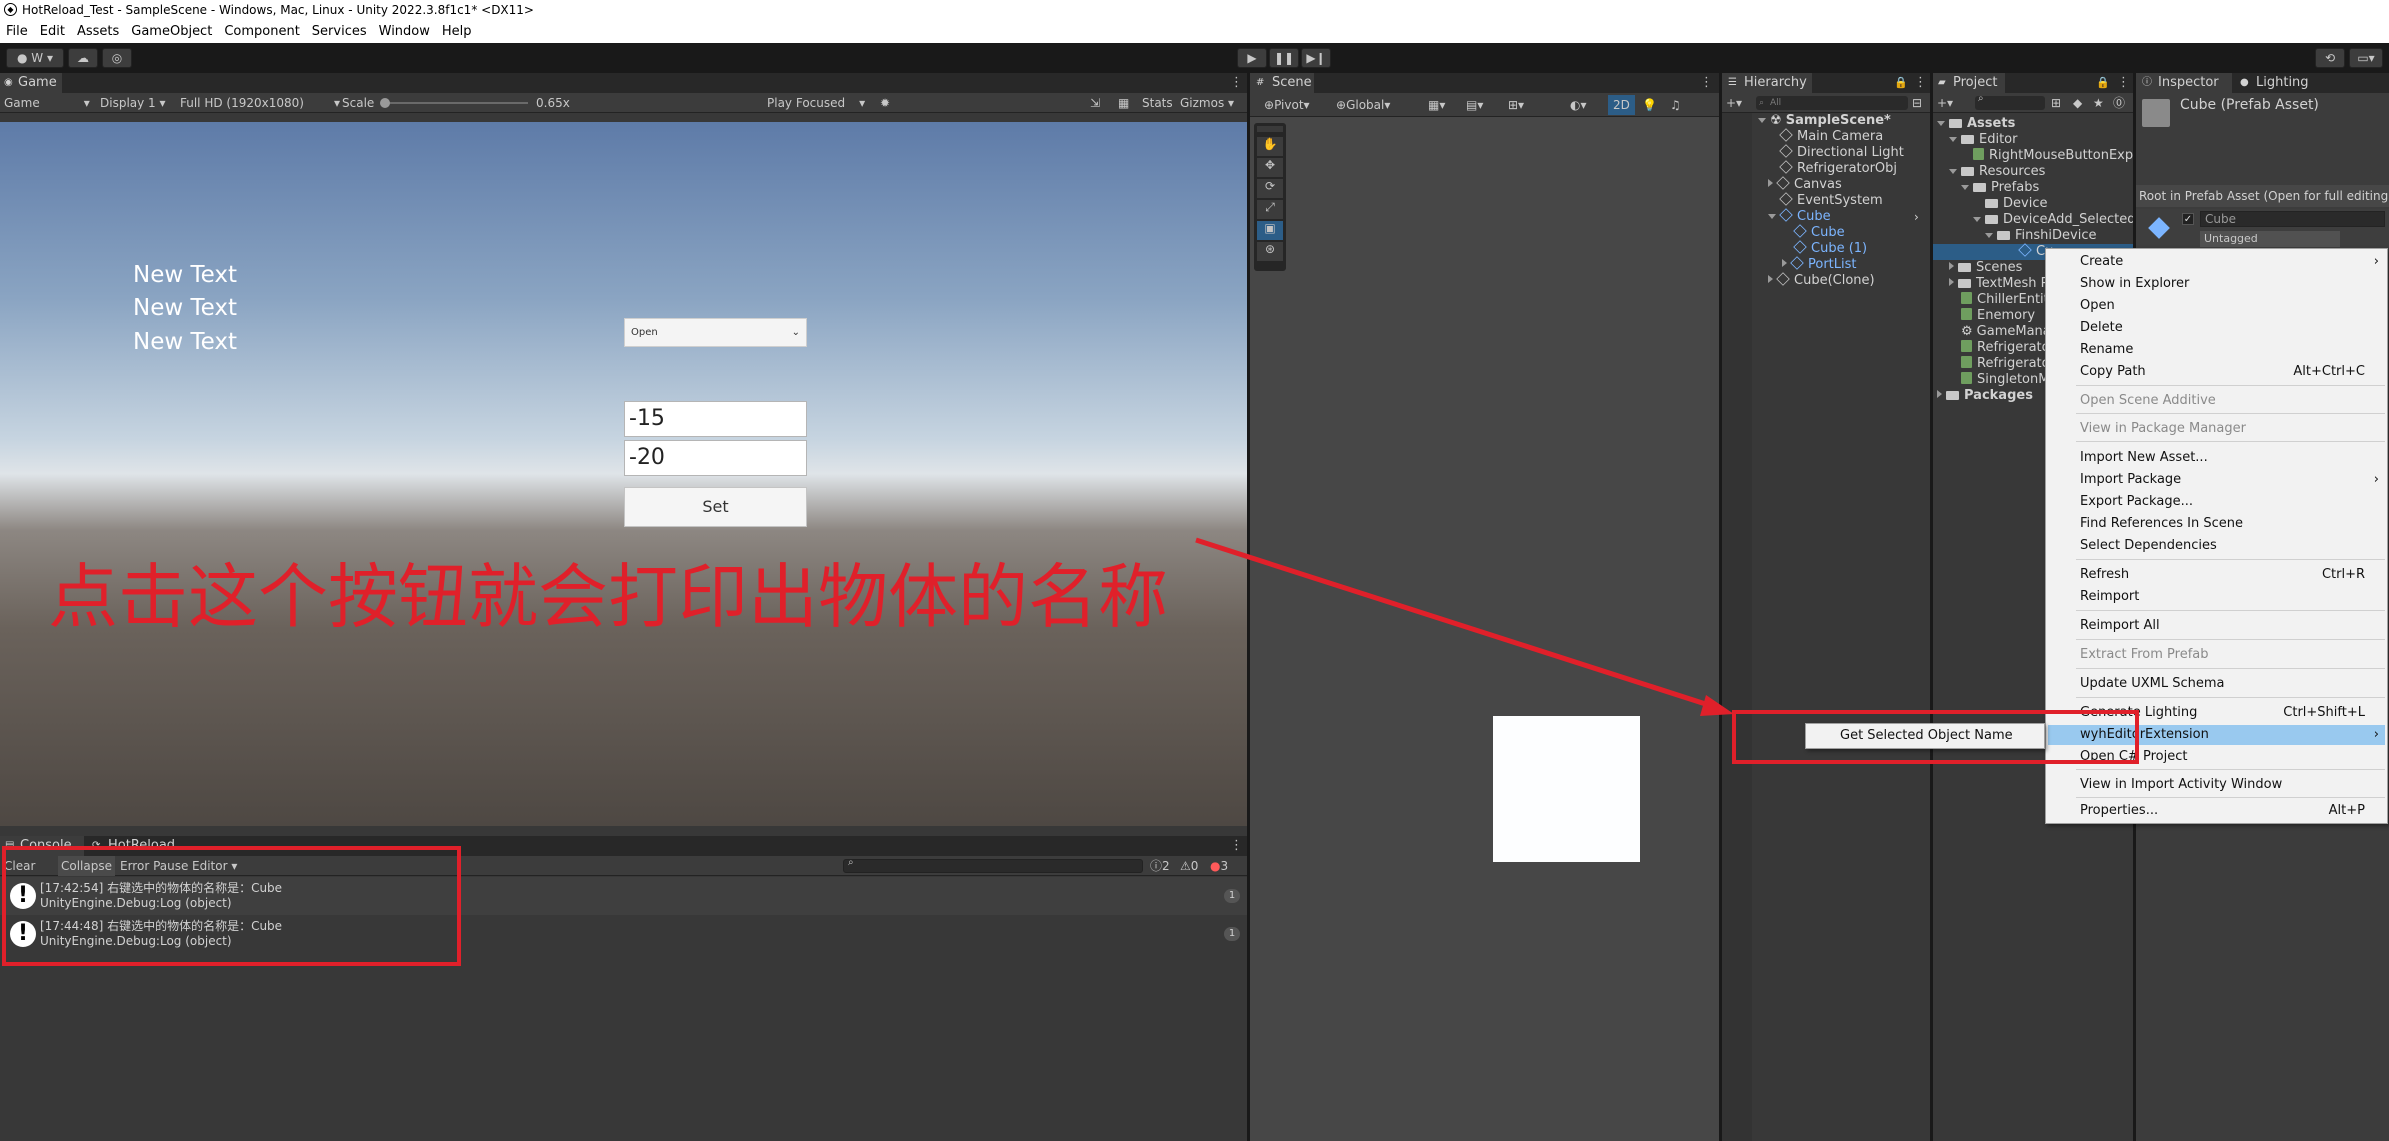 This screenshot has height=1141, width=2389. Describe the element at coordinates (1457, 624) in the screenshot. I see `arrow-line` at that location.